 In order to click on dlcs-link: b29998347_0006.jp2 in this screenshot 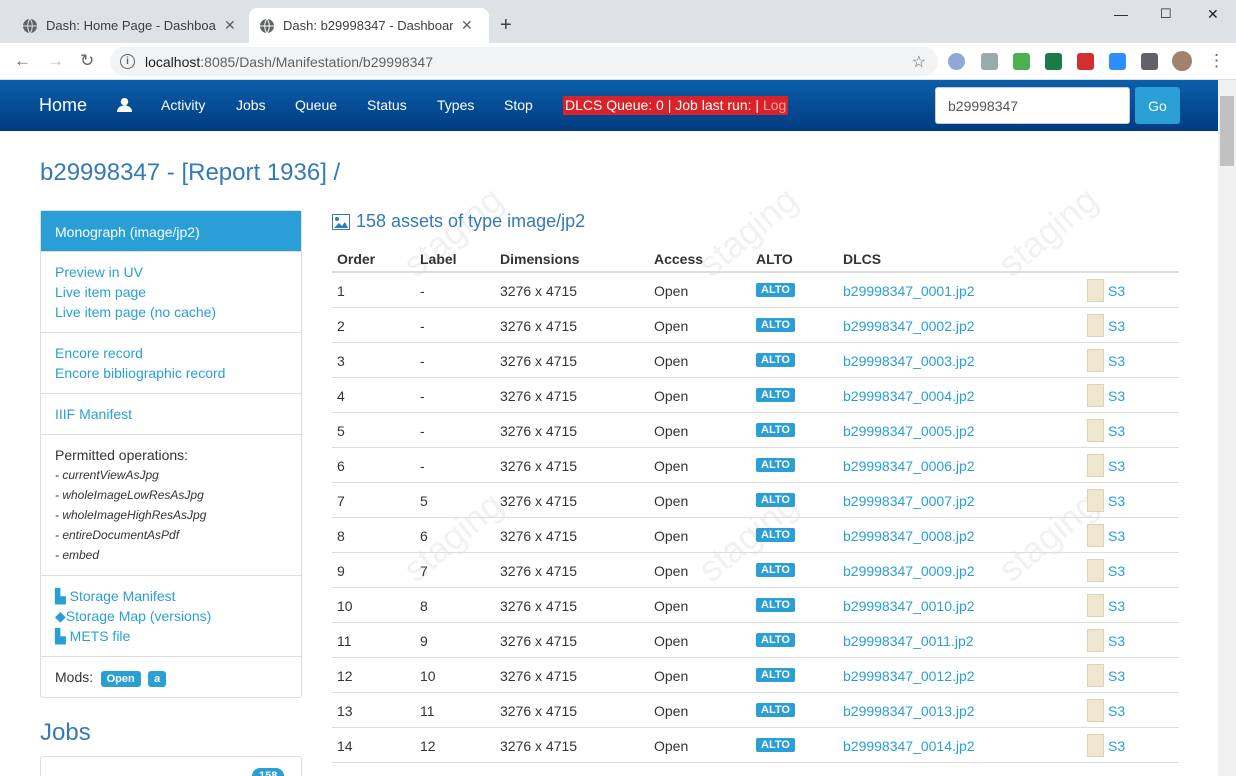, I will do `click(909, 466)`.